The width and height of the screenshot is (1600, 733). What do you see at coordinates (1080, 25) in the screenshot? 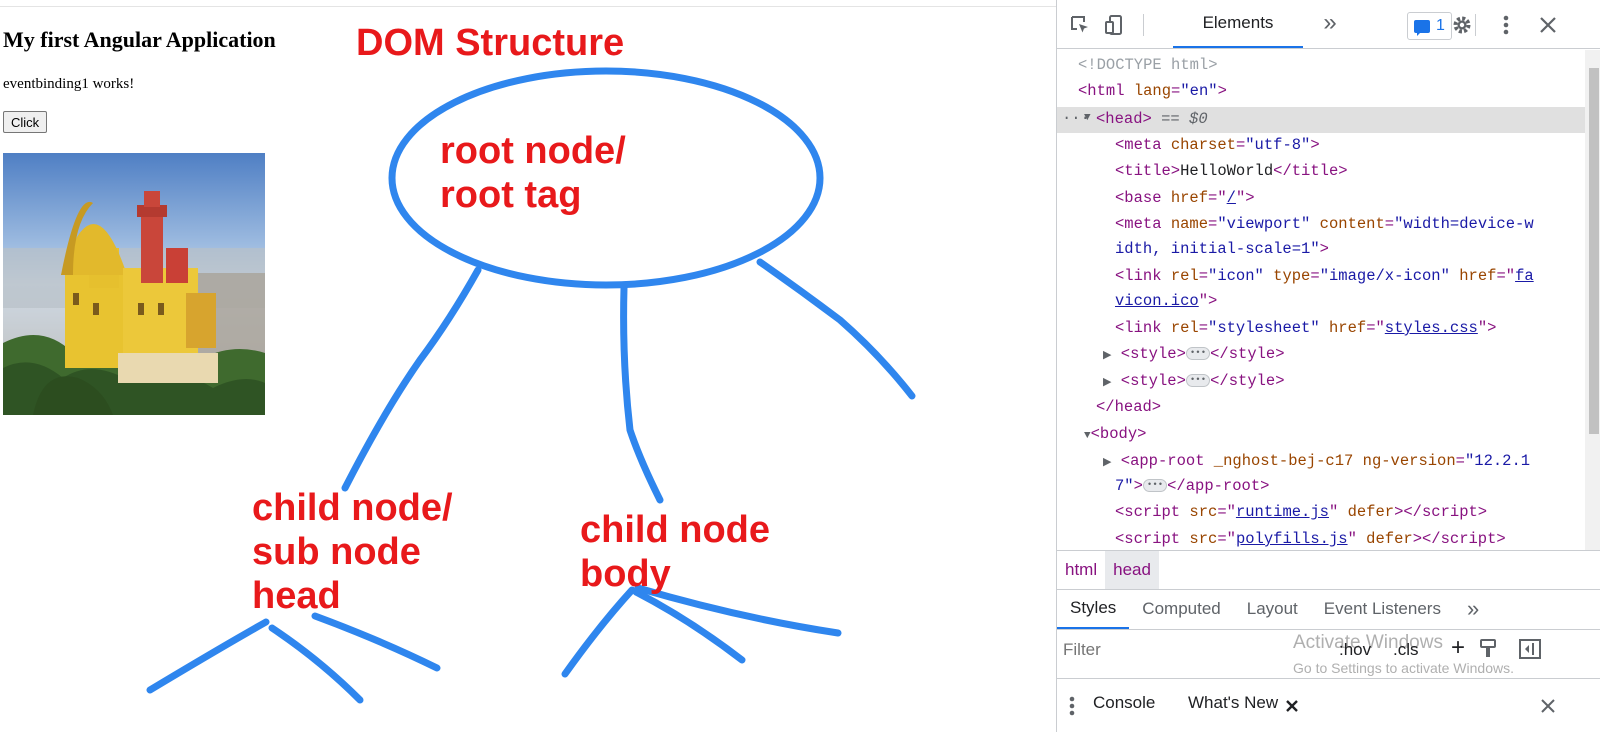
I see `inspect-element-icon` at bounding box center [1080, 25].